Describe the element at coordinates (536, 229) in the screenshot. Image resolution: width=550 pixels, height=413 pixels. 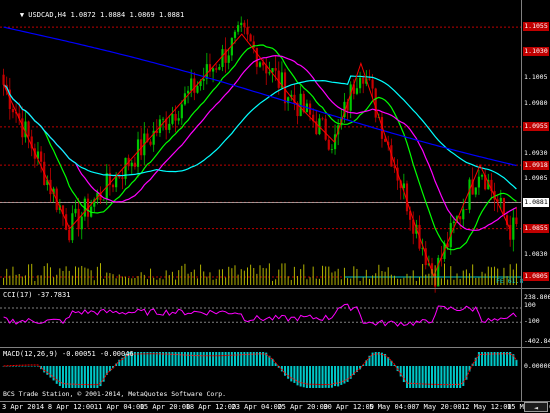
I see `price-level-tag: 1.0855` at that location.